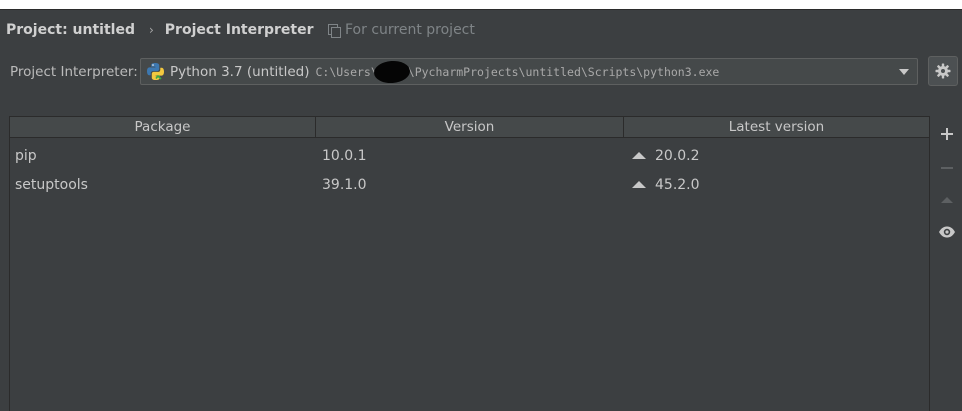  Describe the element at coordinates (469, 184) in the screenshot. I see `table-row: setuptools 39.1.0 45.2.0` at that location.